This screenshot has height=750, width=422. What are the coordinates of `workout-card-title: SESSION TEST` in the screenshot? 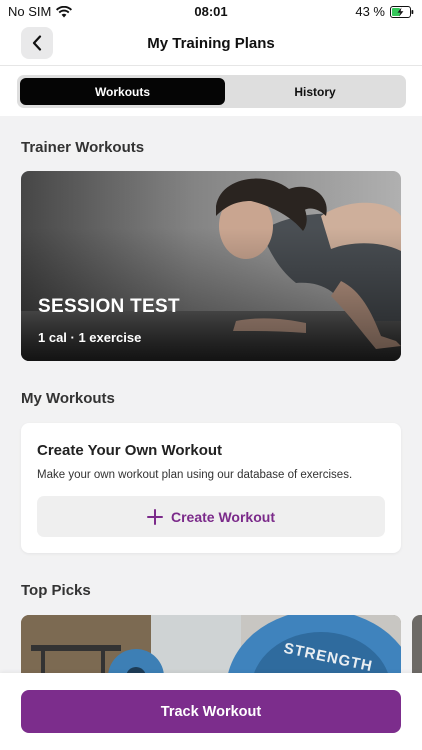 It's located at (109, 306).